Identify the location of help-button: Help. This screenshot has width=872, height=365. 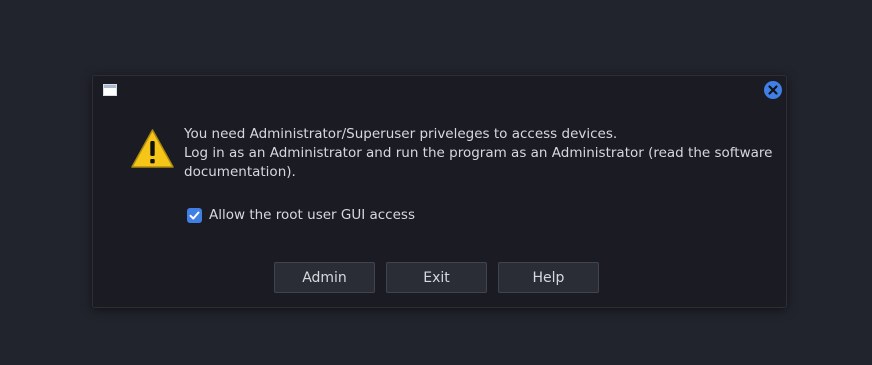
(548, 277).